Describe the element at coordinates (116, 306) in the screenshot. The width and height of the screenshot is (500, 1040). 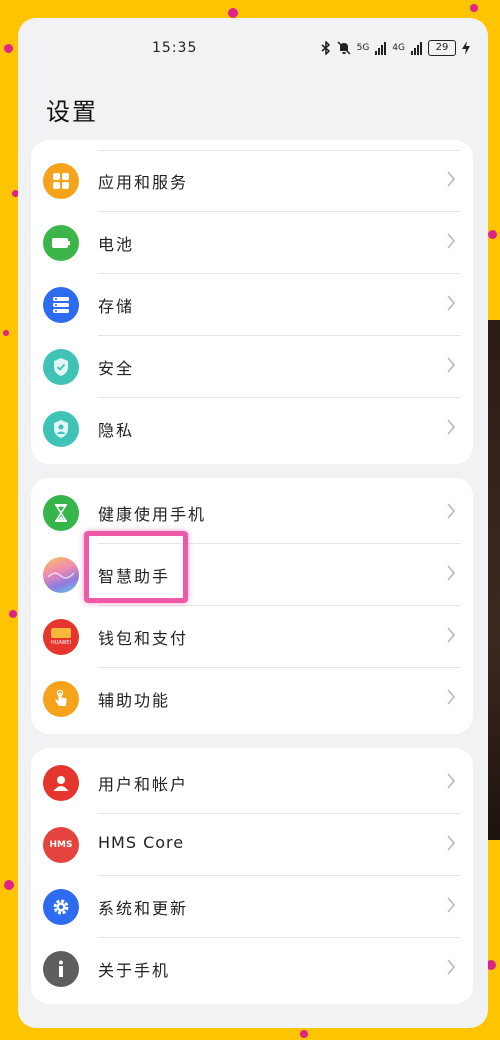
I see `settings-item-label: 存储` at that location.